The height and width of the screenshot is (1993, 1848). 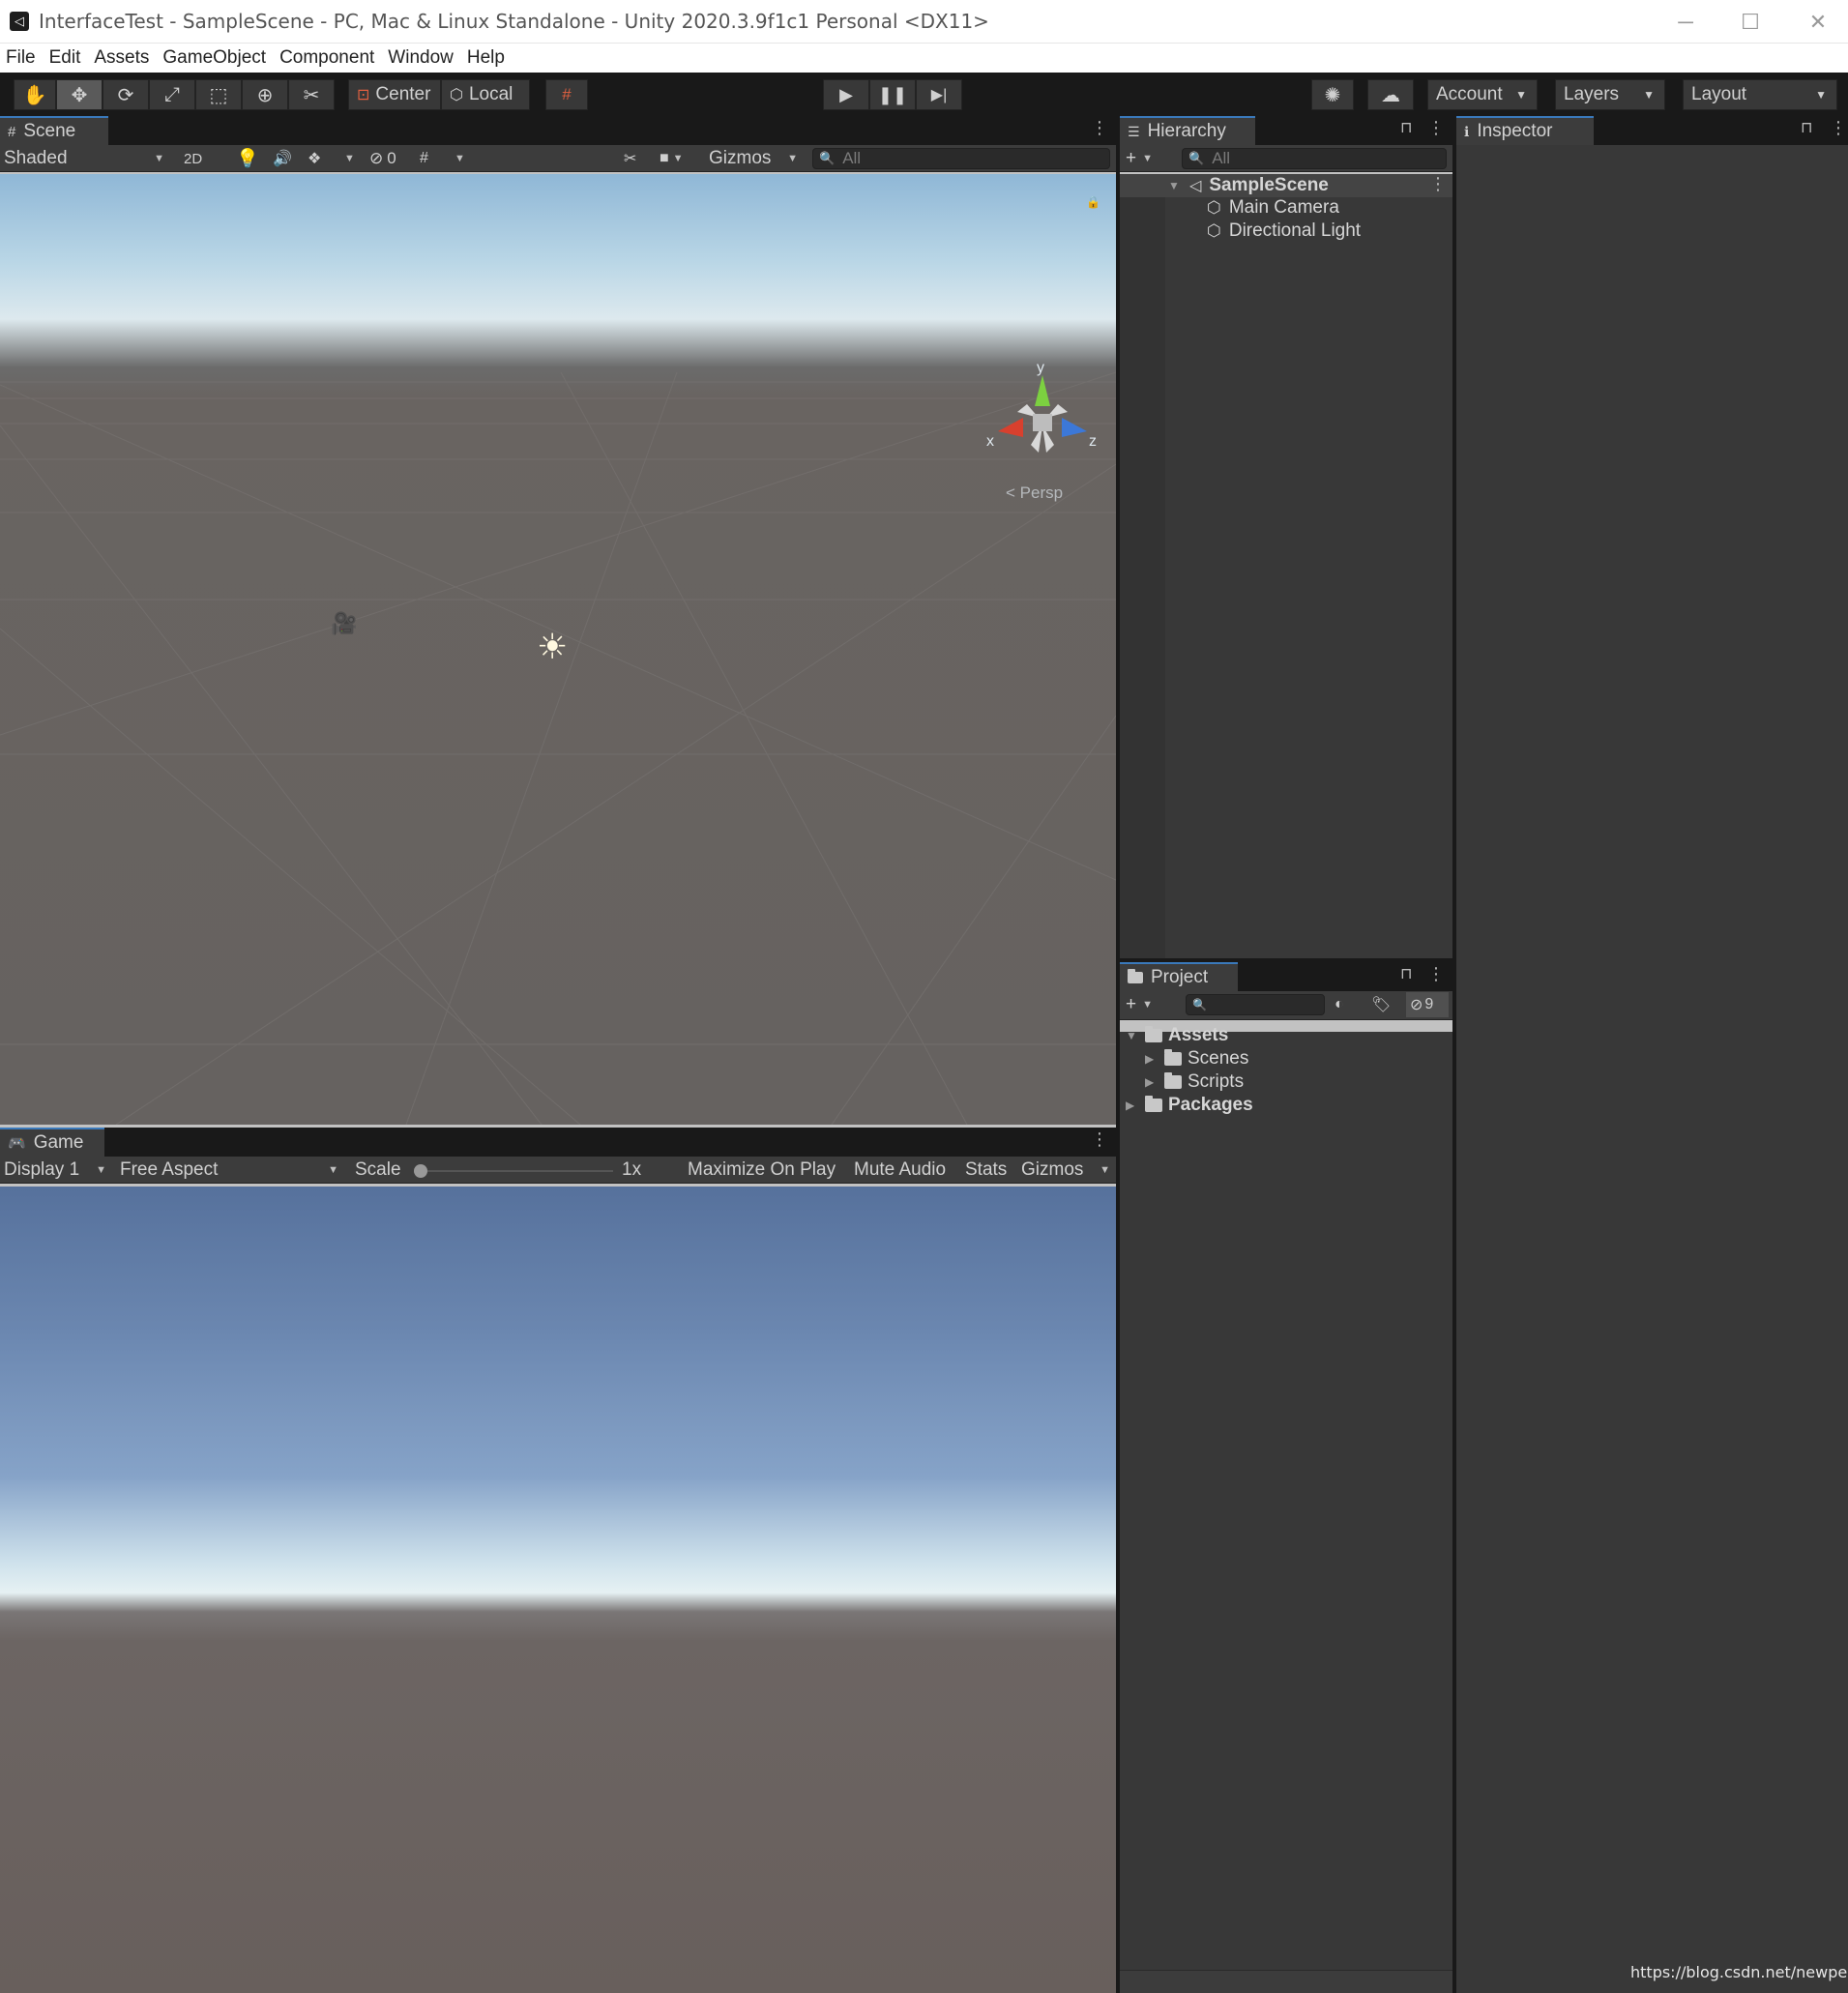 I want to click on maximize-on-play-toggle: Maximize On Play, so click(x=765, y=1170).